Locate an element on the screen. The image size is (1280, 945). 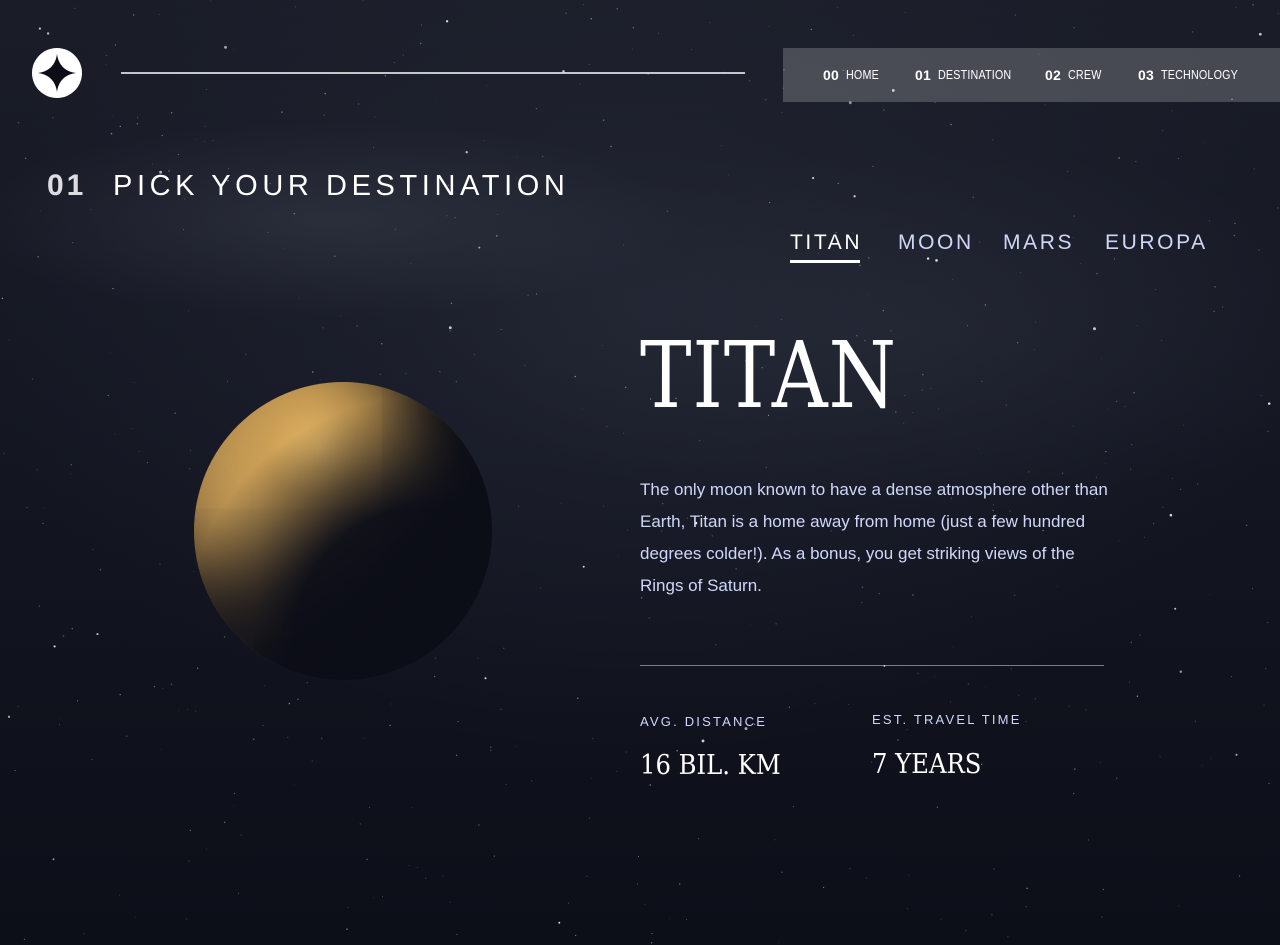
nav-item-home: 00 HOME is located at coordinates (853, 75).